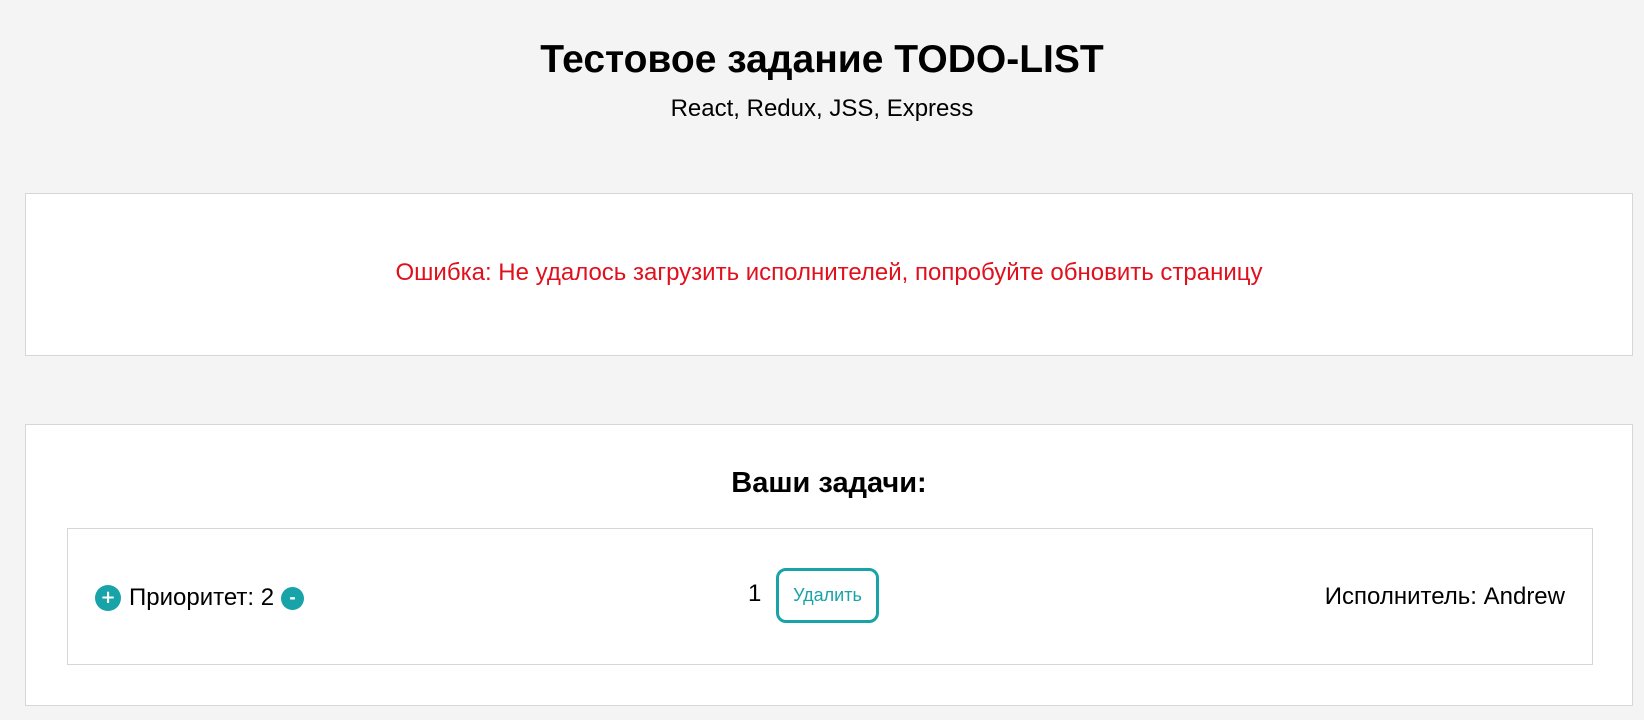  I want to click on task-number: 1, so click(755, 593).